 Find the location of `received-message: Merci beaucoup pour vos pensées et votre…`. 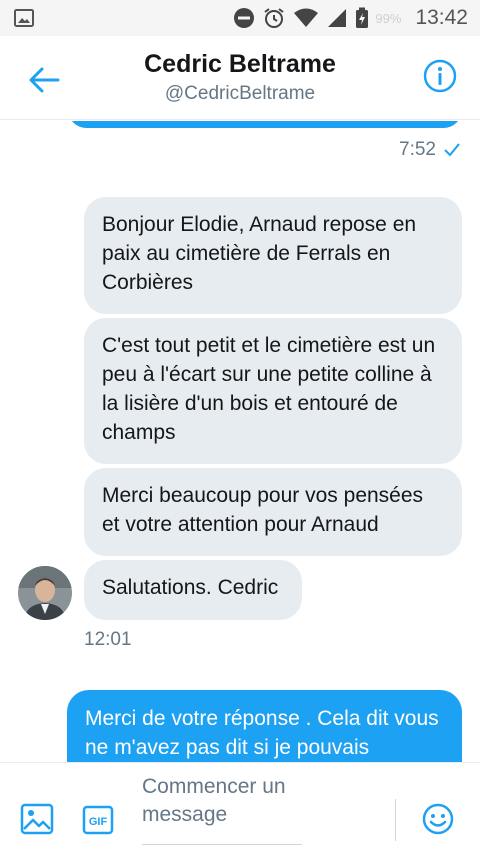

received-message: Merci beaucoup pour vos pensées et votre… is located at coordinates (273, 512).